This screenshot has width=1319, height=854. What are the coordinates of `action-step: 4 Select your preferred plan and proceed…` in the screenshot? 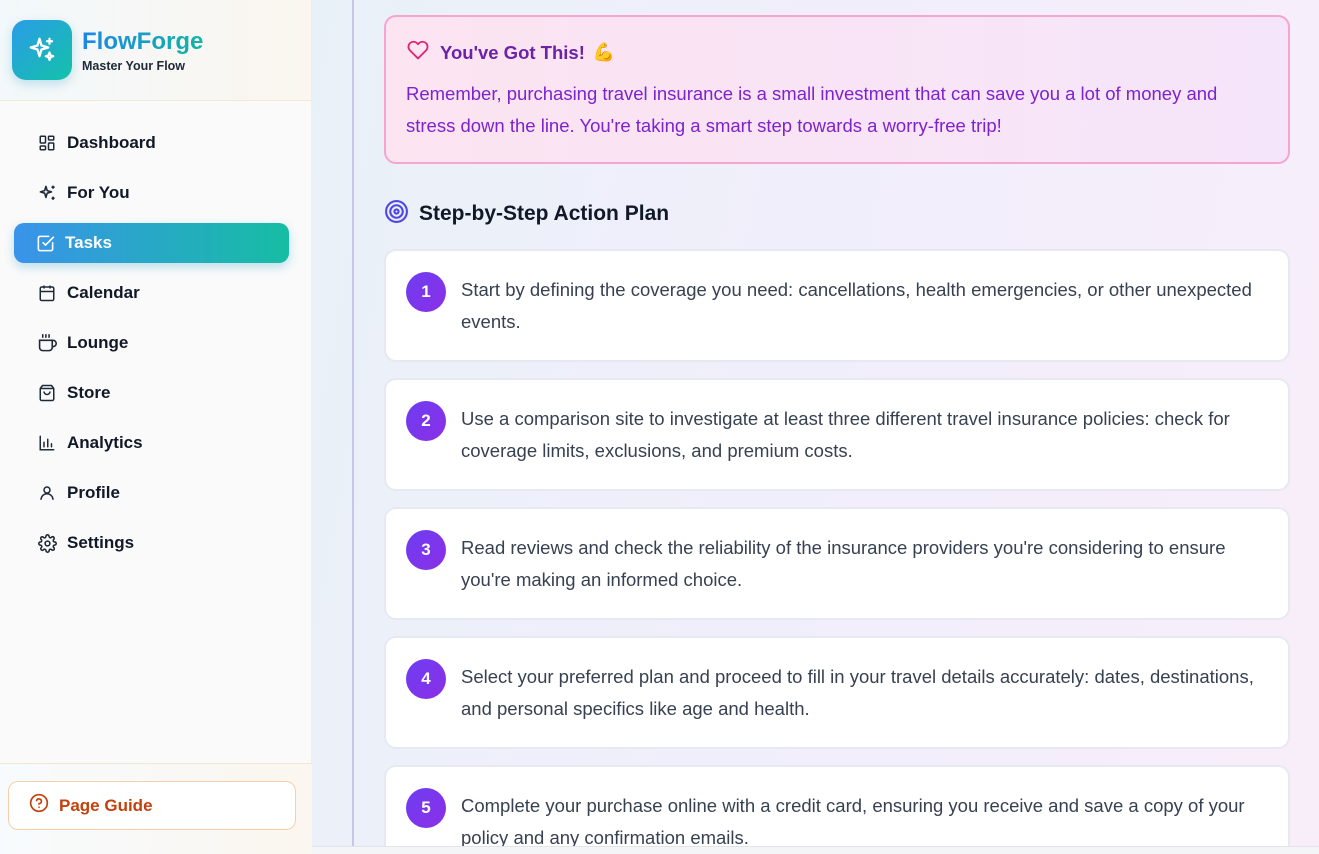 It's located at (837, 692).